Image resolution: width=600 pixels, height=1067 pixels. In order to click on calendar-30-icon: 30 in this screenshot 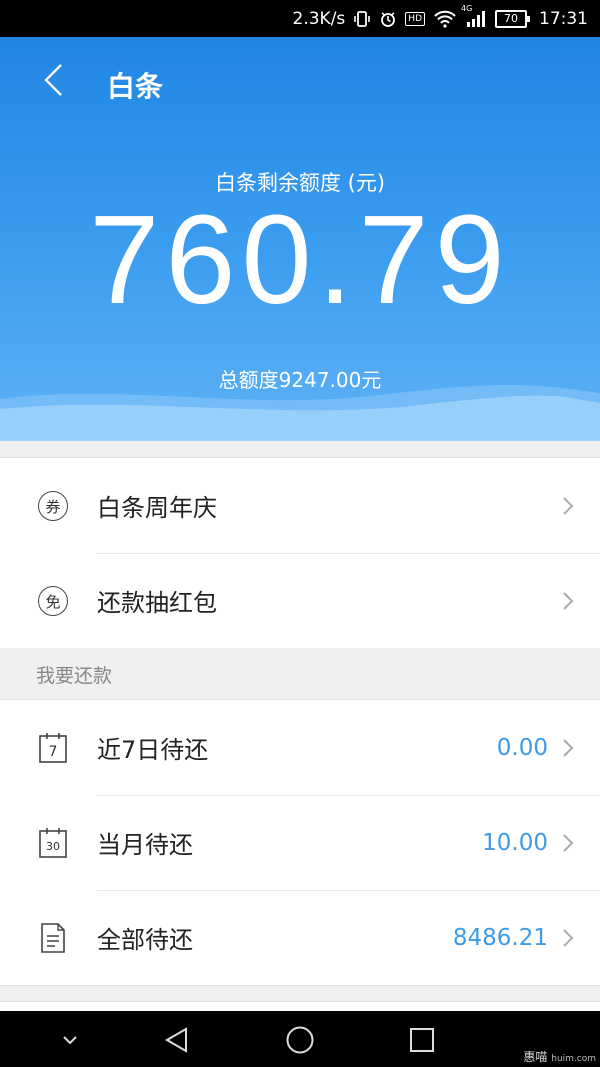, I will do `click(53, 843)`.